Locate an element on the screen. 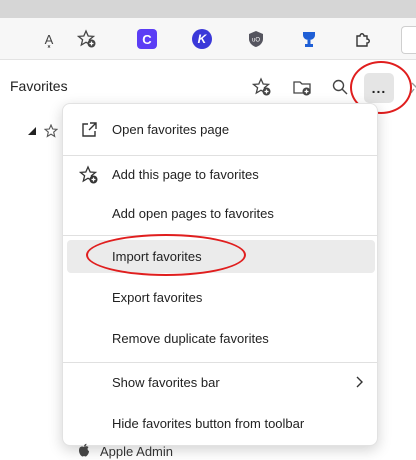 This screenshot has height=460, width=416. menu-item-label: Open favorites page is located at coordinates (171, 129).